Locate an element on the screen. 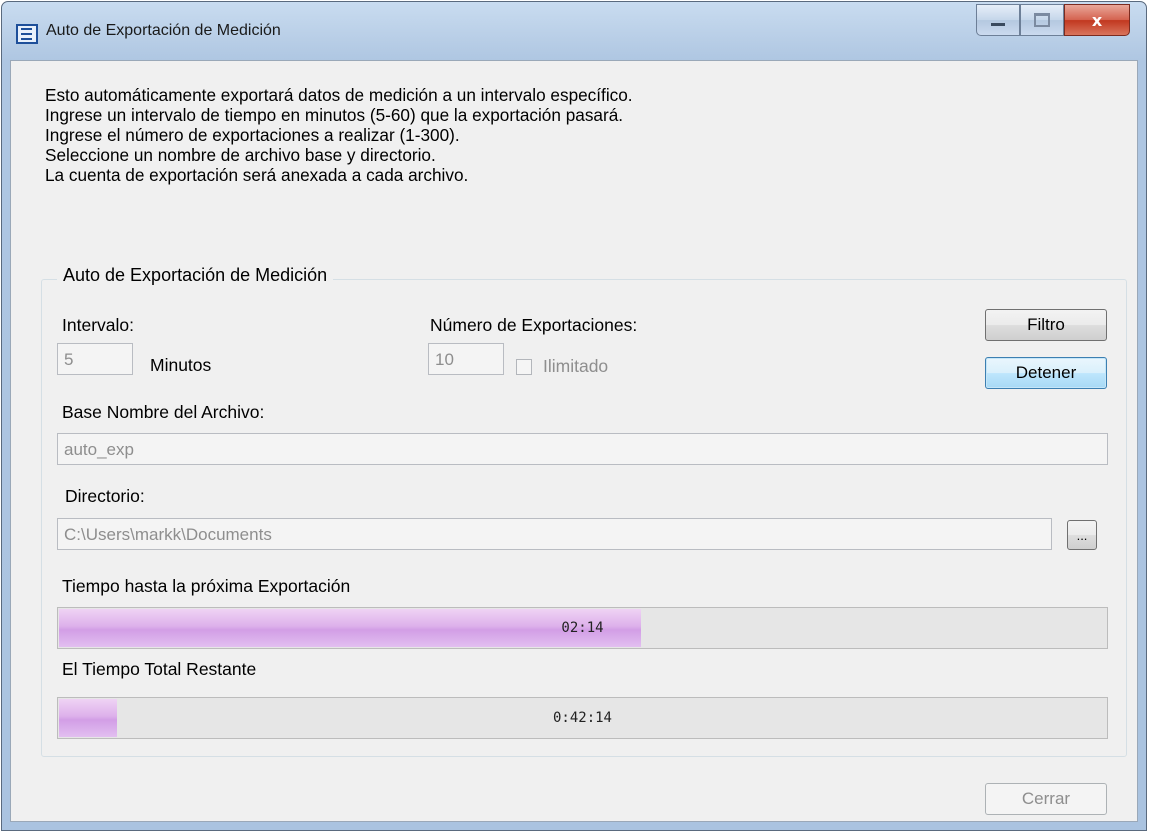  interval-label: Intervalo: is located at coordinates (98, 325).